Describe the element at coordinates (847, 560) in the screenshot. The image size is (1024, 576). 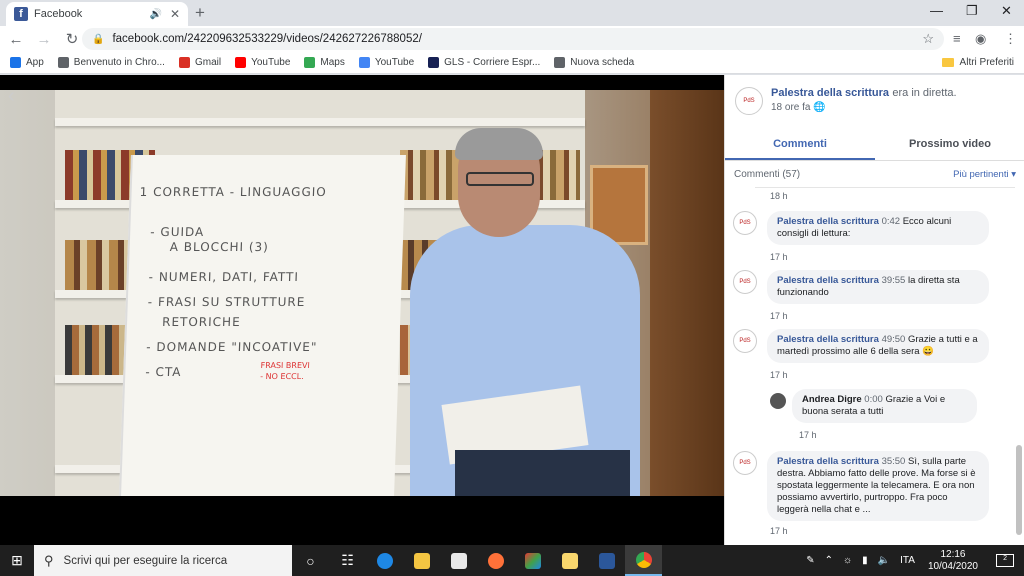
I see `network-icon: ☼` at that location.